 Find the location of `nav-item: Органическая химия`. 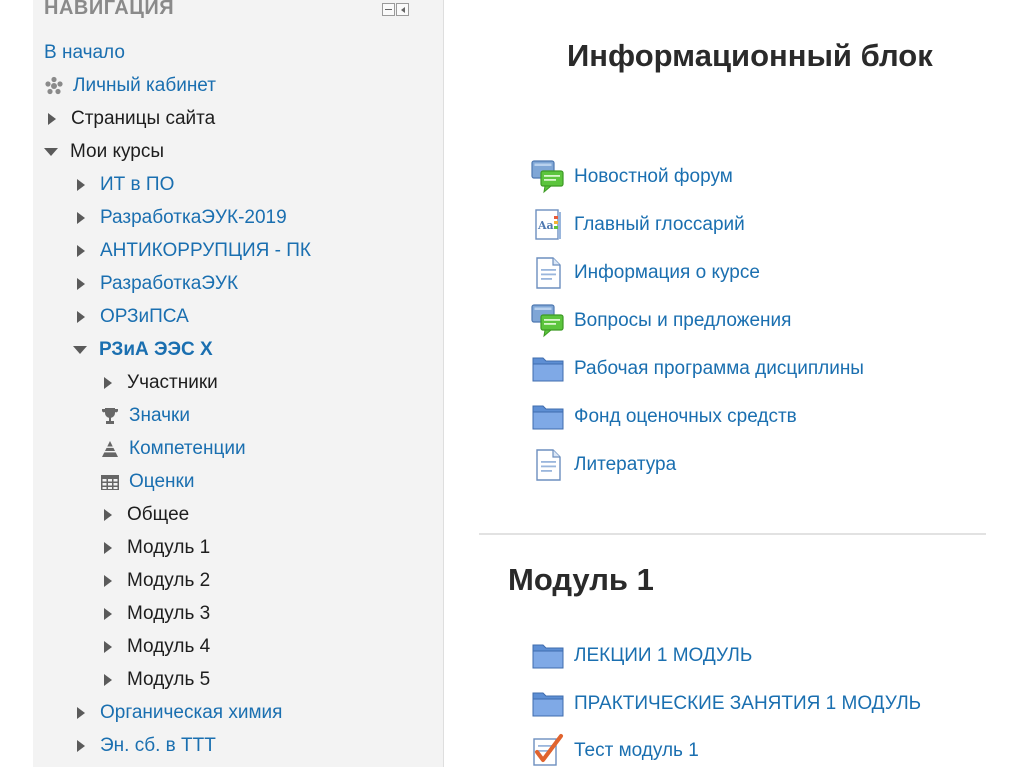

nav-item: Органическая химия is located at coordinates (177, 713).